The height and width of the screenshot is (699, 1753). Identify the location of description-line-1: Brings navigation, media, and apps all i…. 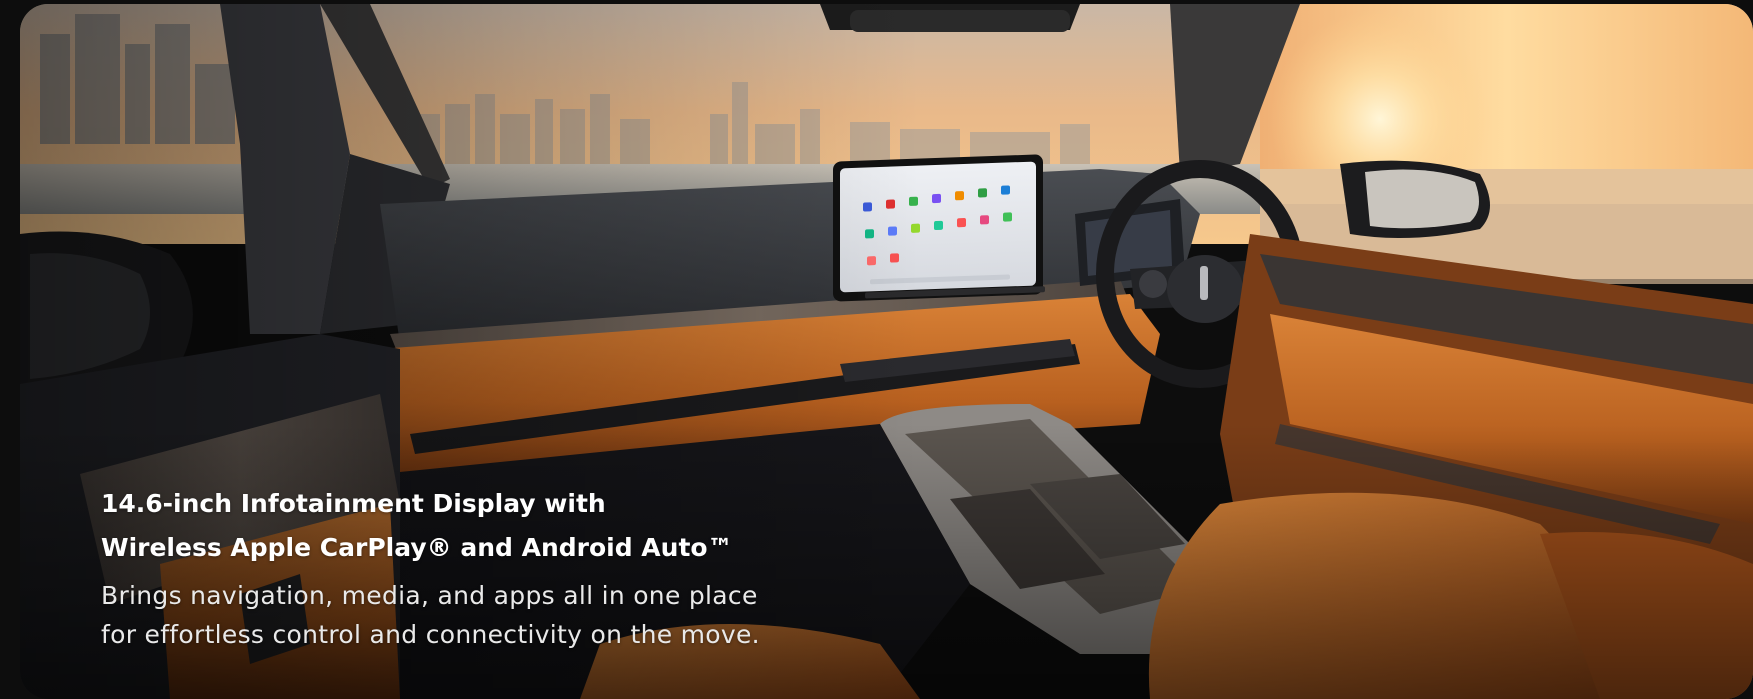
(429, 595).